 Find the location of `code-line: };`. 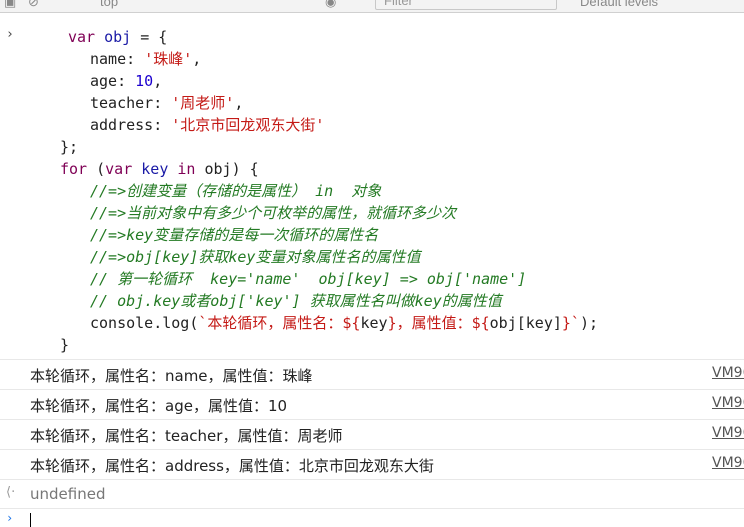

code-line: }; is located at coordinates (69, 147).